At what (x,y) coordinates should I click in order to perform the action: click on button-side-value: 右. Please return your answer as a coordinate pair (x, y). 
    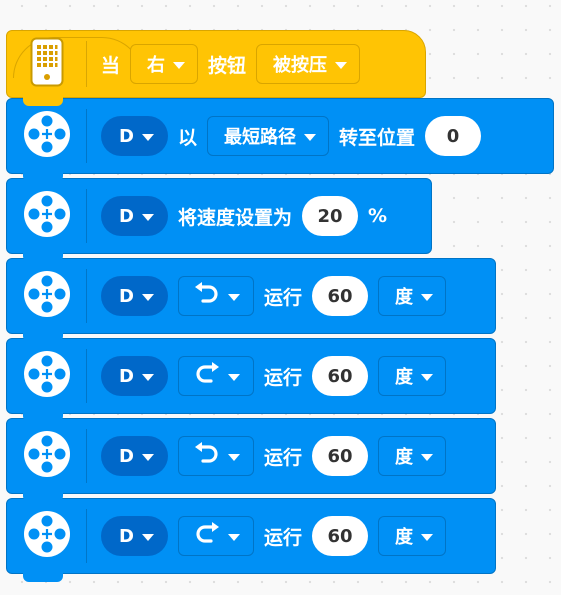
    Looking at the image, I should click on (156, 65).